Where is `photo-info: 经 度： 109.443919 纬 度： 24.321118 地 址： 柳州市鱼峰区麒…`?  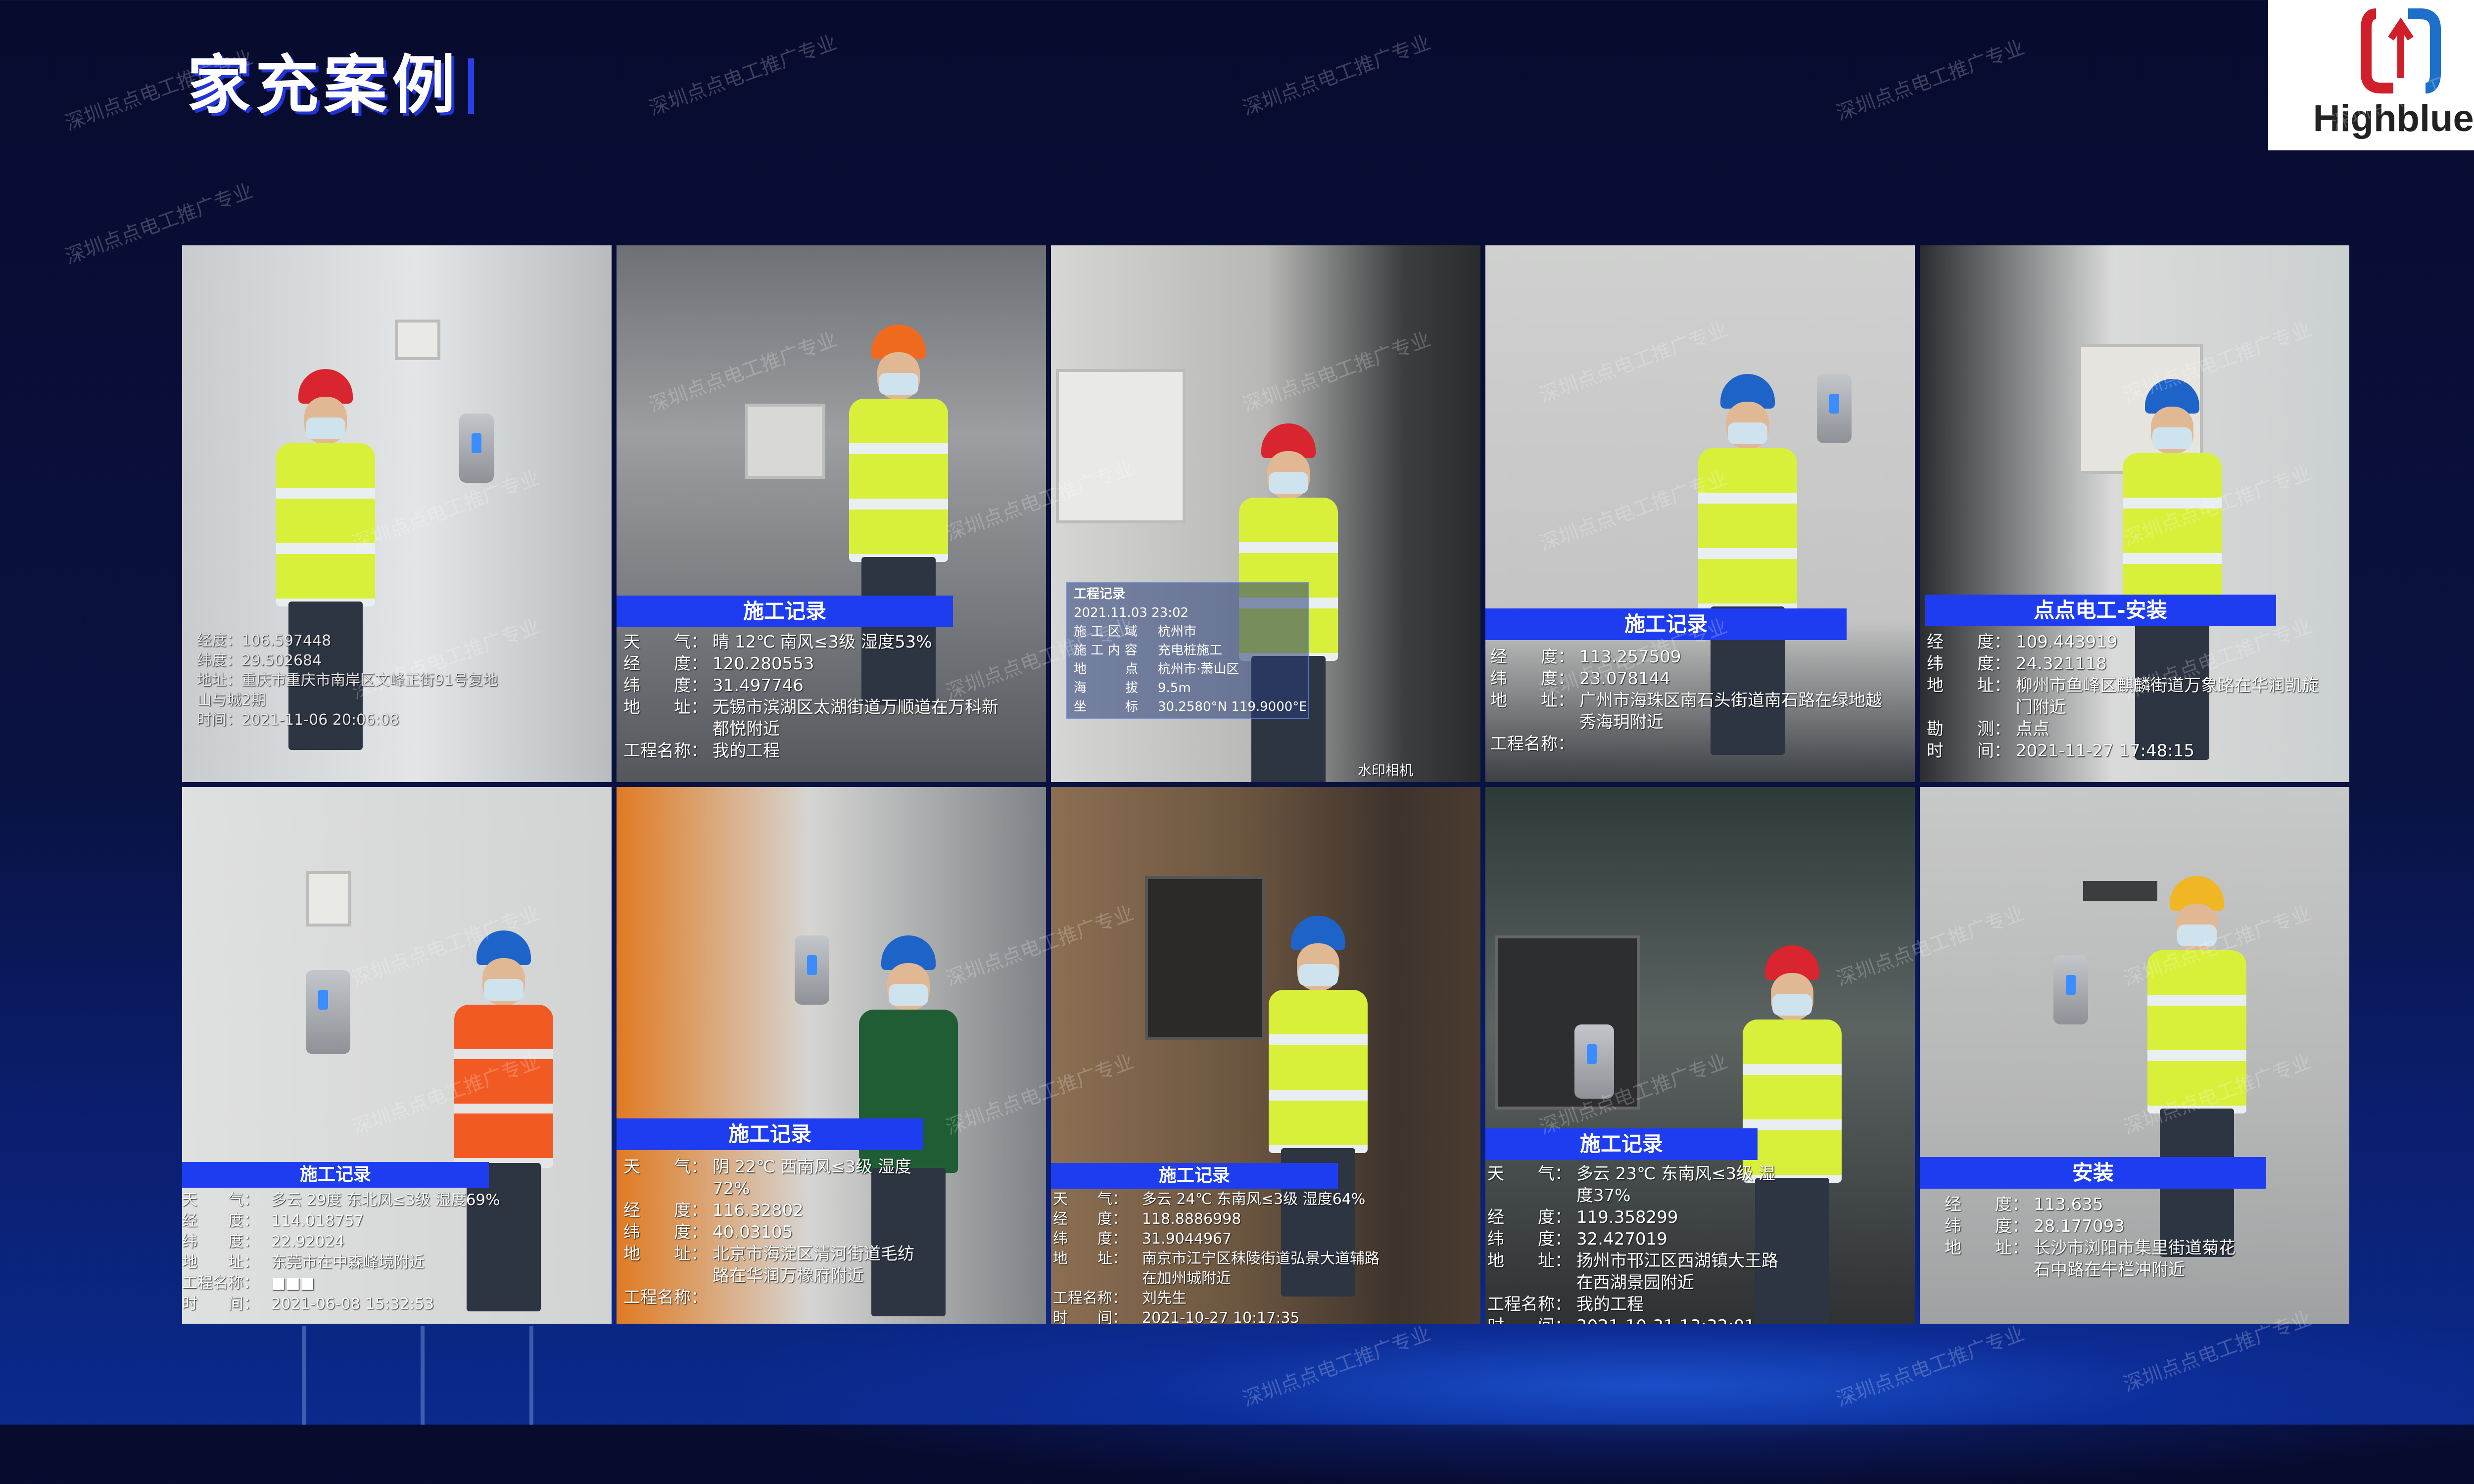 photo-info: 经 度： 109.443919 纬 度： 24.321118 地 址： 柳州市鱼峰区麒… is located at coordinates (2123, 696).